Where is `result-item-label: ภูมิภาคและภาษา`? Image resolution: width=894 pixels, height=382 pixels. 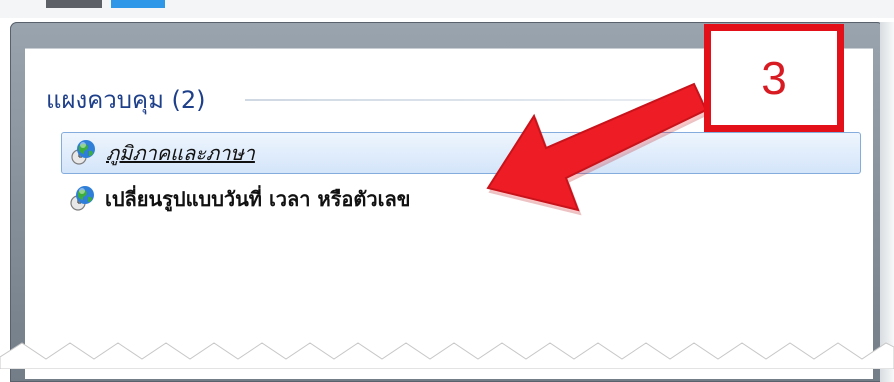 result-item-label: ภูมิภาคและภาษา is located at coordinates (180, 153).